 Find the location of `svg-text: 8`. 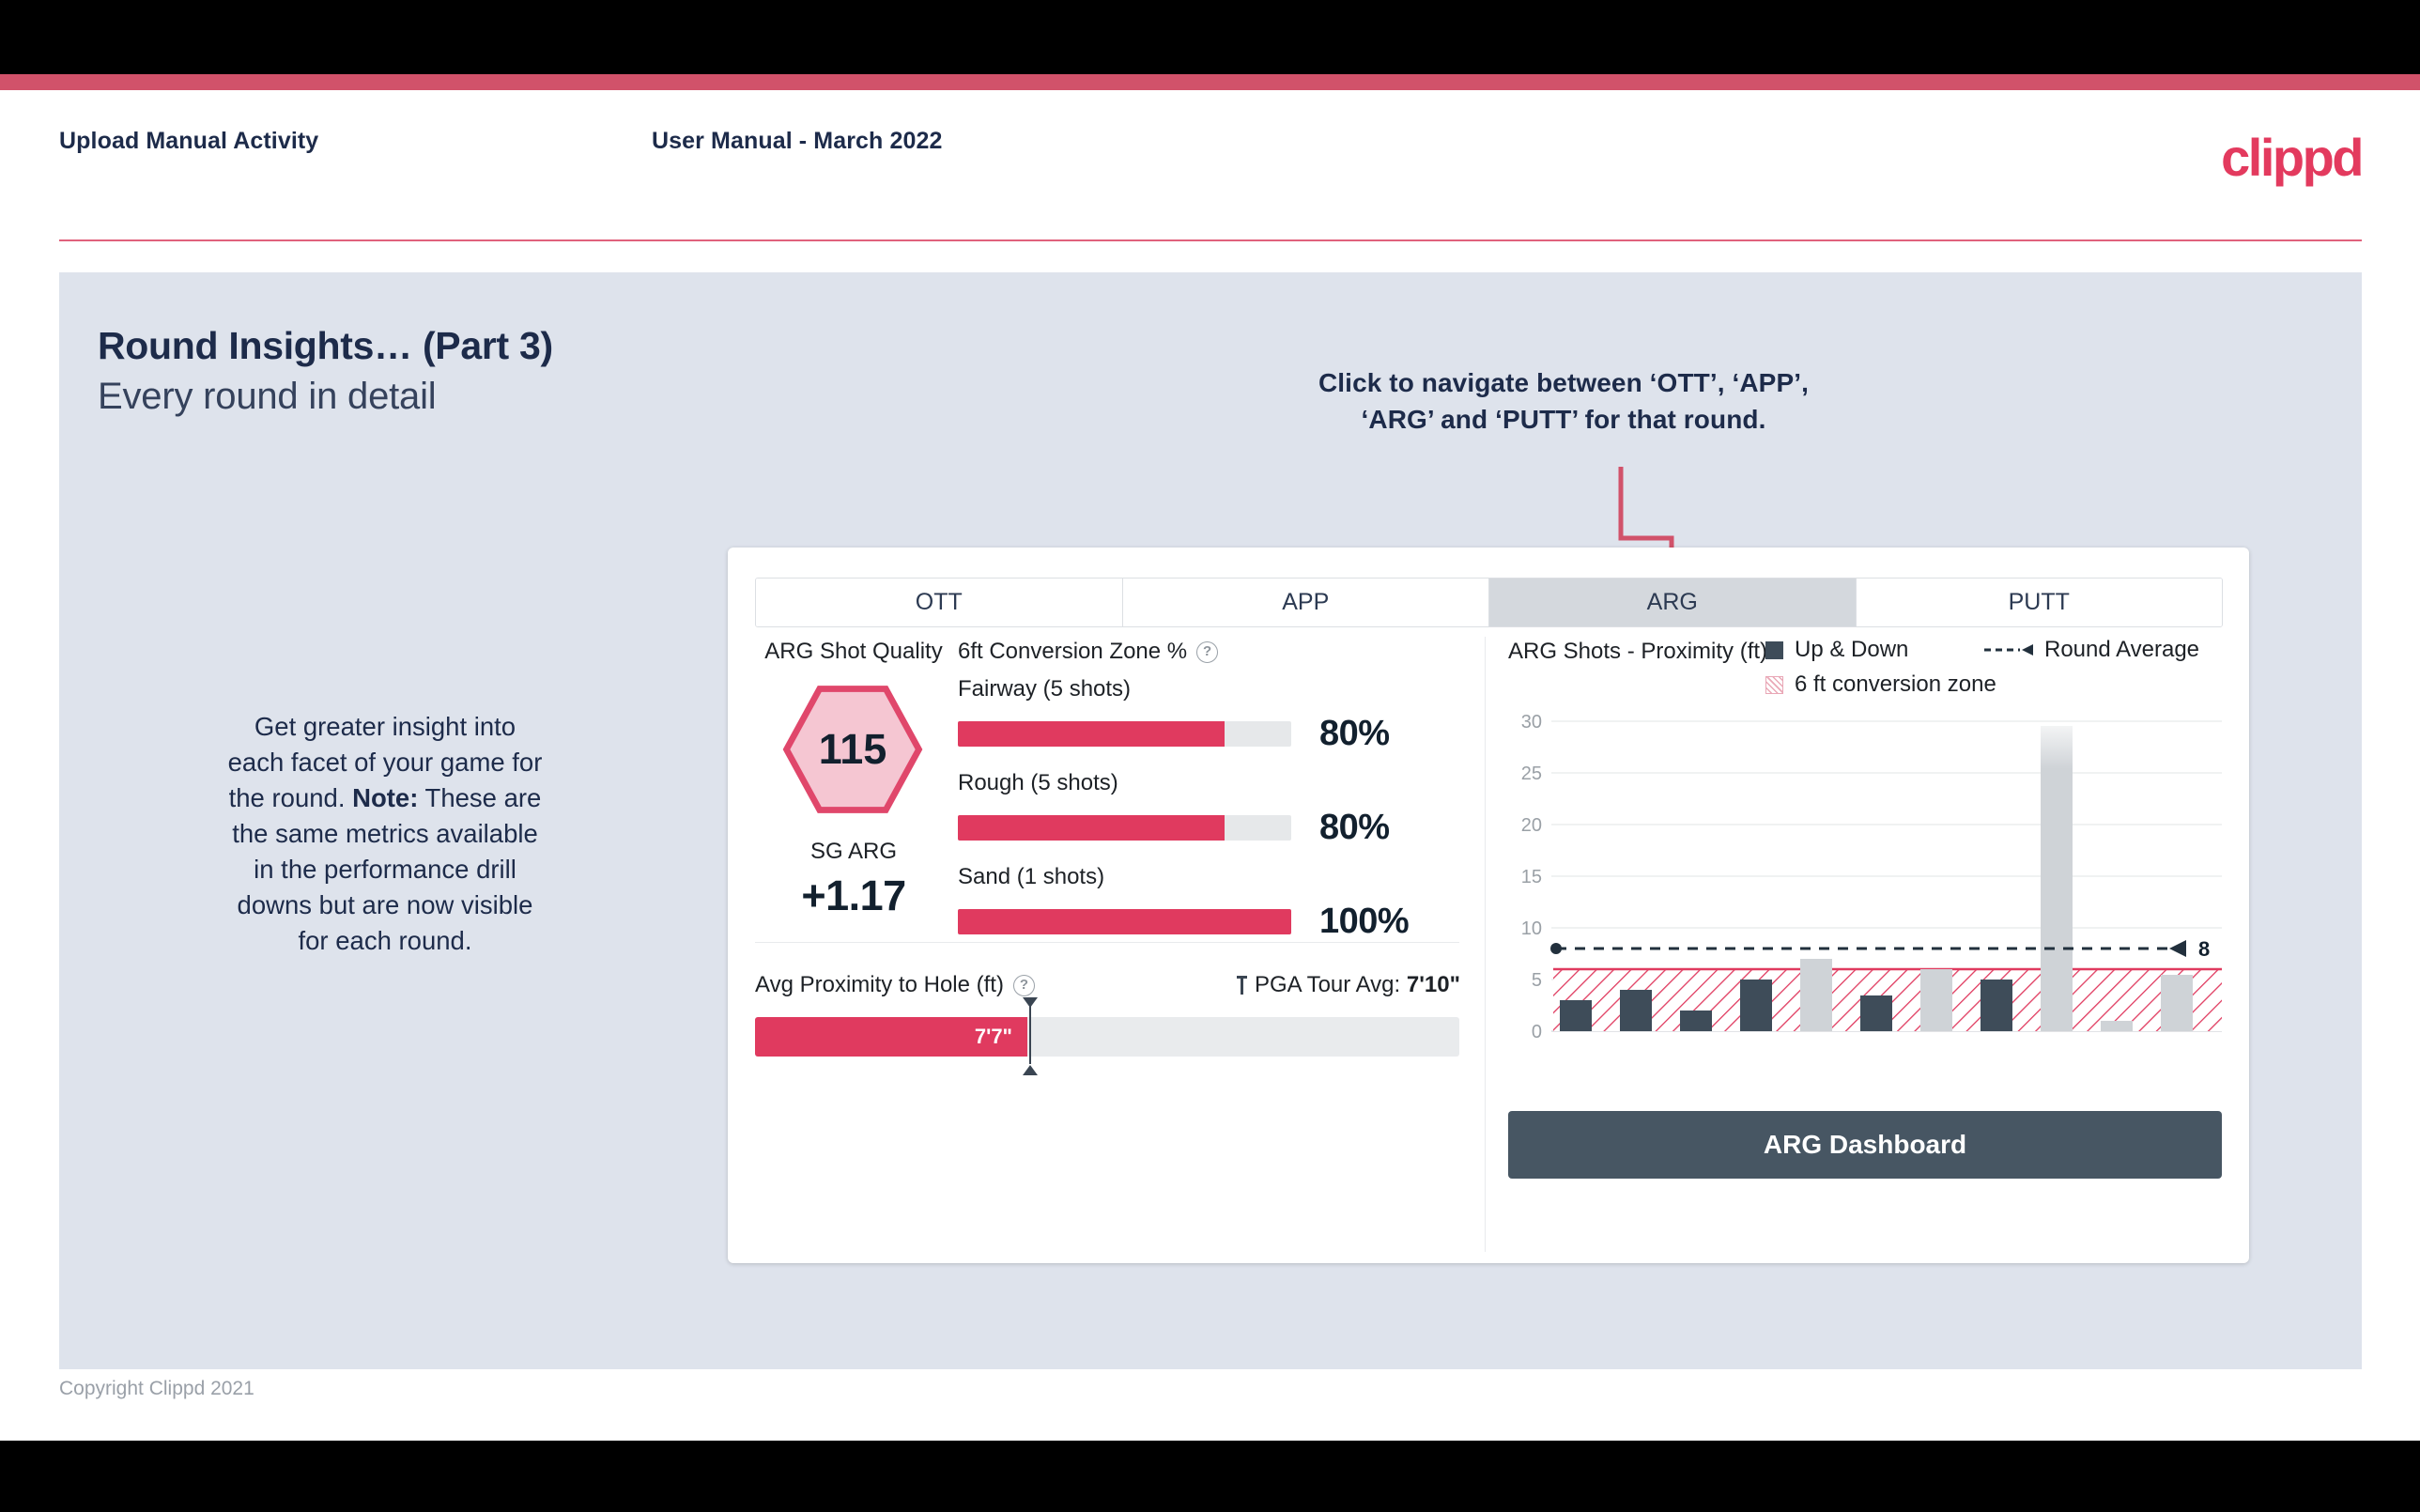

svg-text: 8 is located at coordinates (2204, 949).